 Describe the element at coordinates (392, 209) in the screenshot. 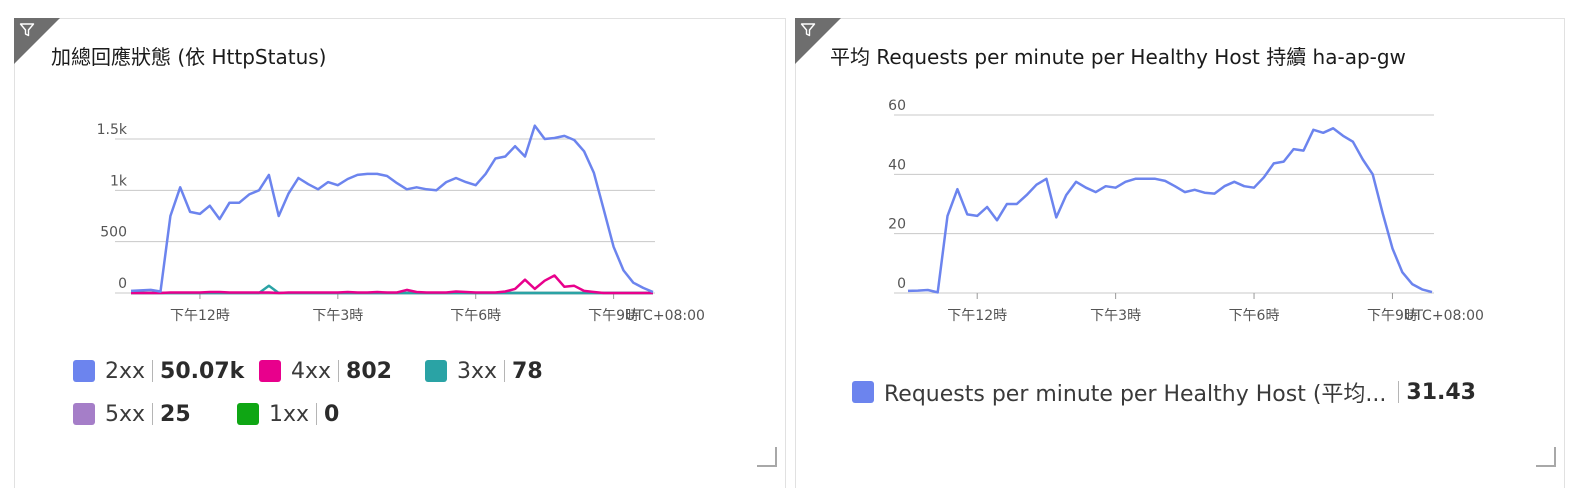

I see `series-line-2xx` at that location.